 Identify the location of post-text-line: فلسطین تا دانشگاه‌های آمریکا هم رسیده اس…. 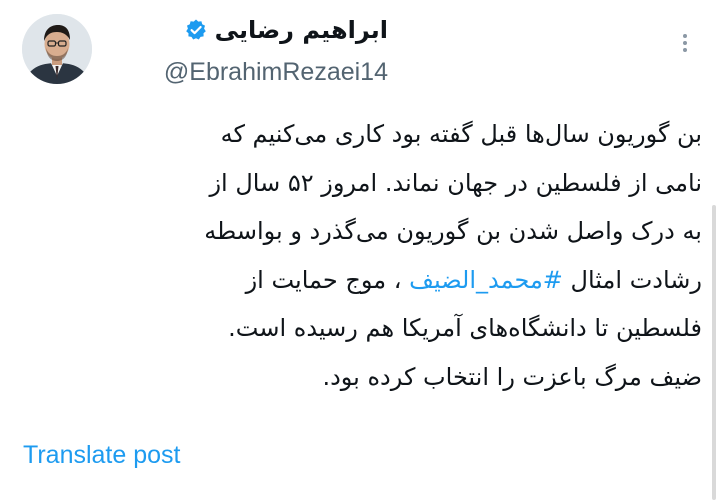
(465, 328).